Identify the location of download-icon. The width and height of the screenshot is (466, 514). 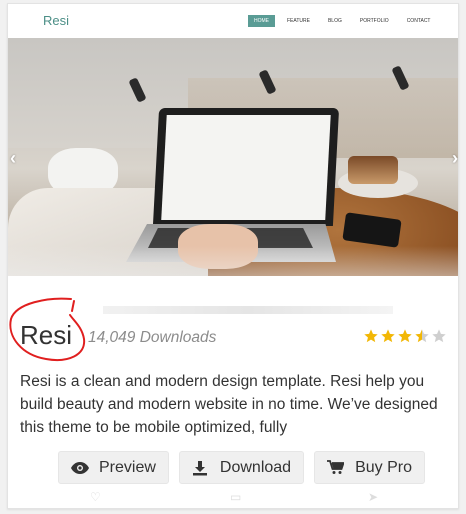
(201, 468).